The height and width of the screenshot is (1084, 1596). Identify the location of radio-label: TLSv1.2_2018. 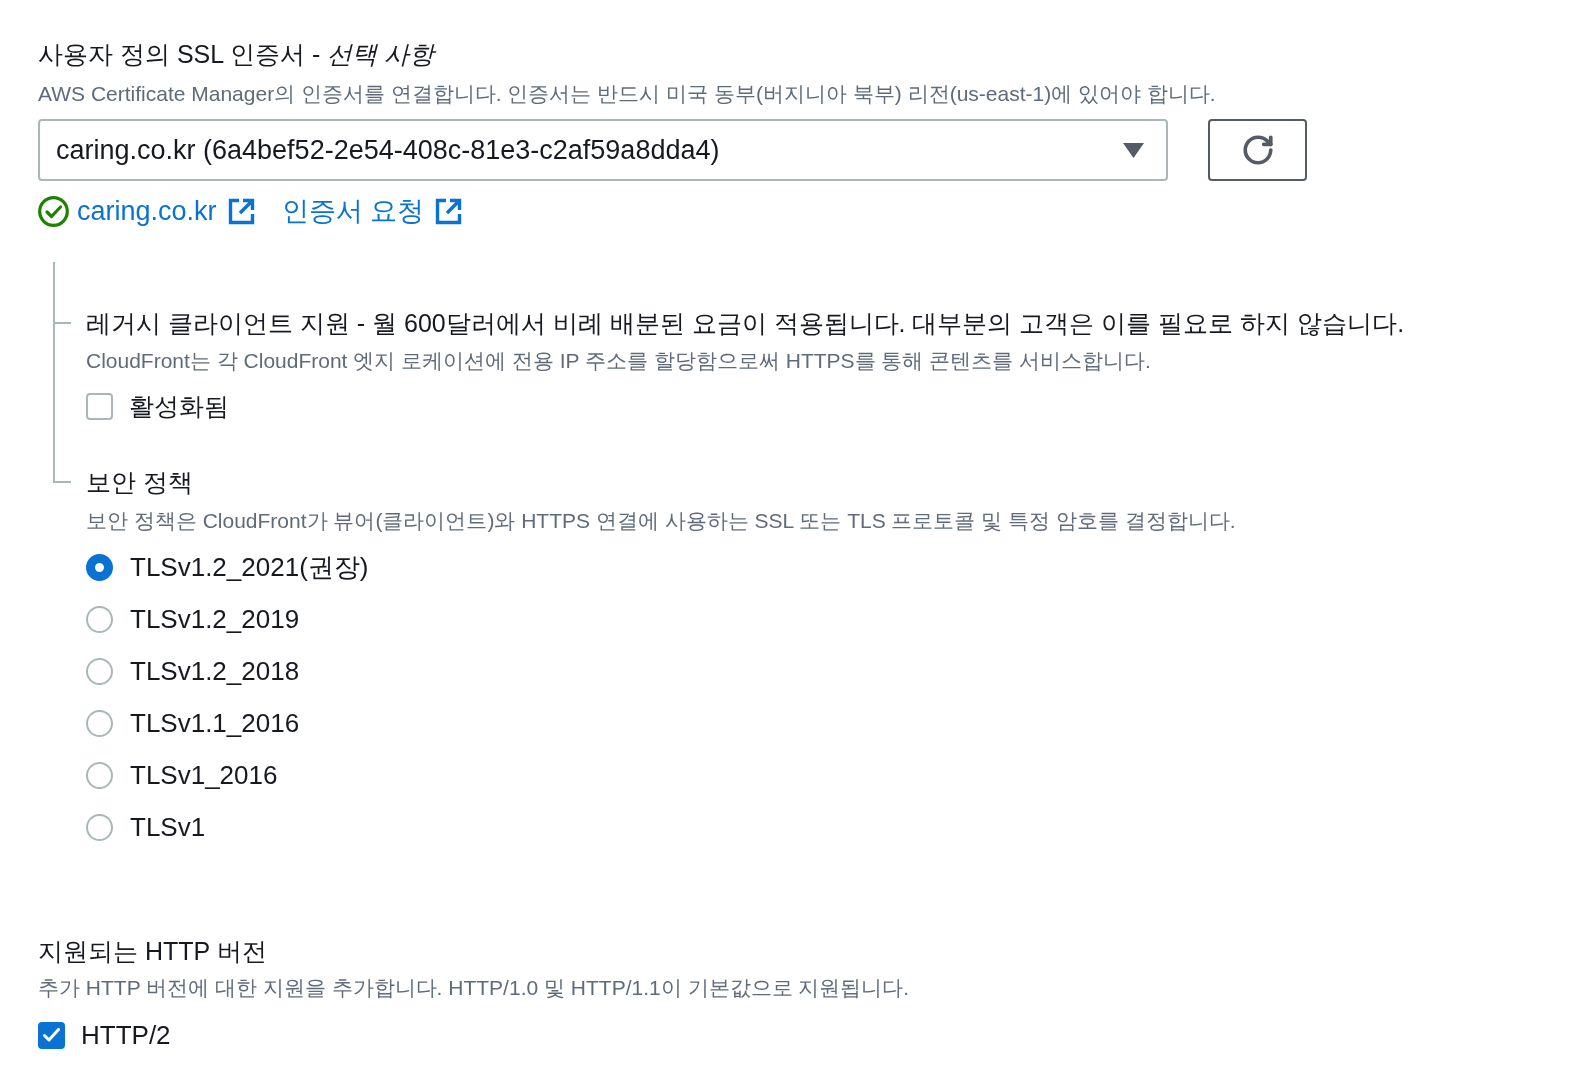
(215, 671).